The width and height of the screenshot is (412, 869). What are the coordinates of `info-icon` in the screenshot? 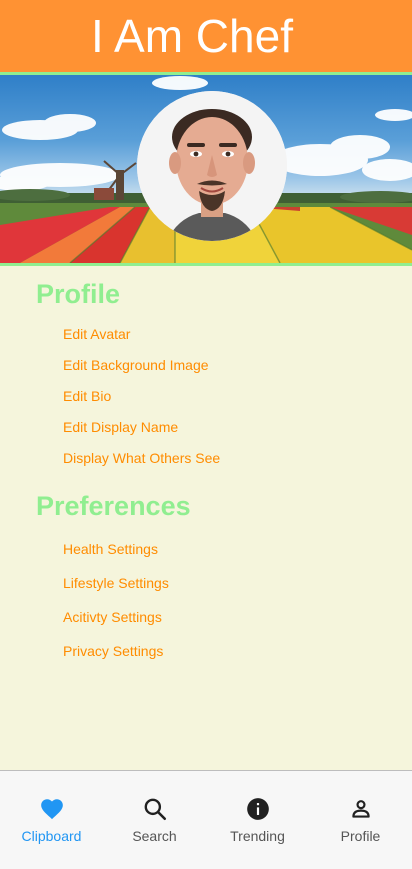 It's located at (257, 809).